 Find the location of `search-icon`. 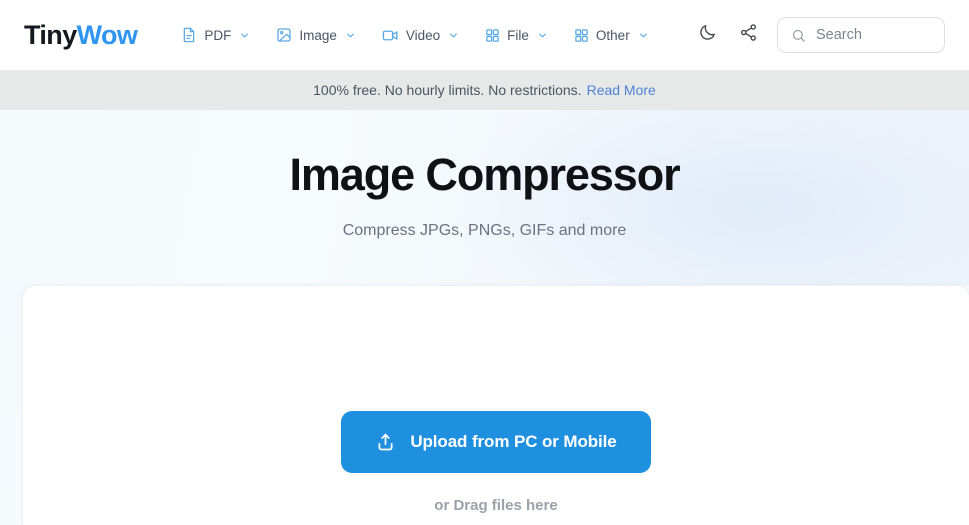

search-icon is located at coordinates (798, 35).